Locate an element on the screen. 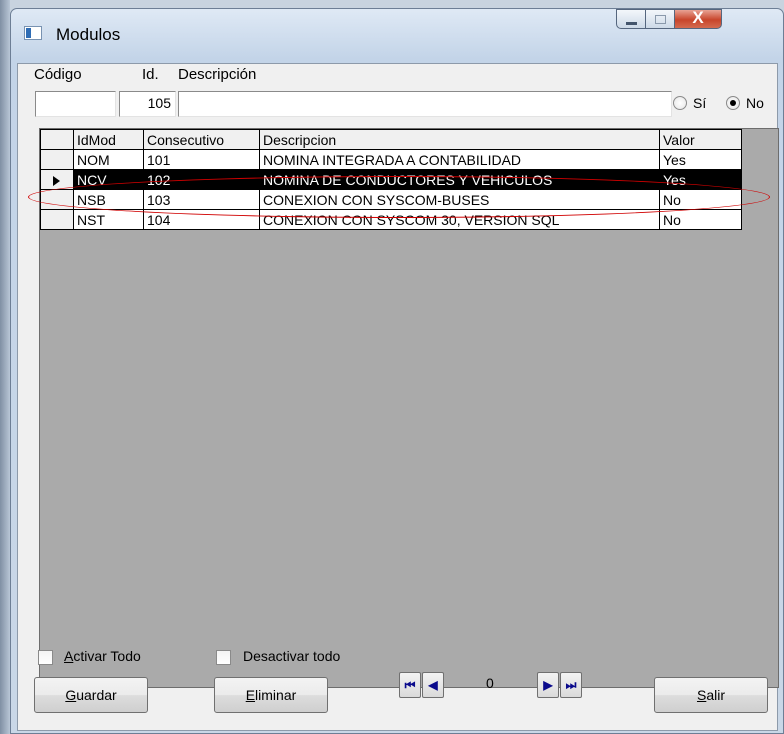 The image size is (784, 734). next-record-icon: ▶ is located at coordinates (548, 685).